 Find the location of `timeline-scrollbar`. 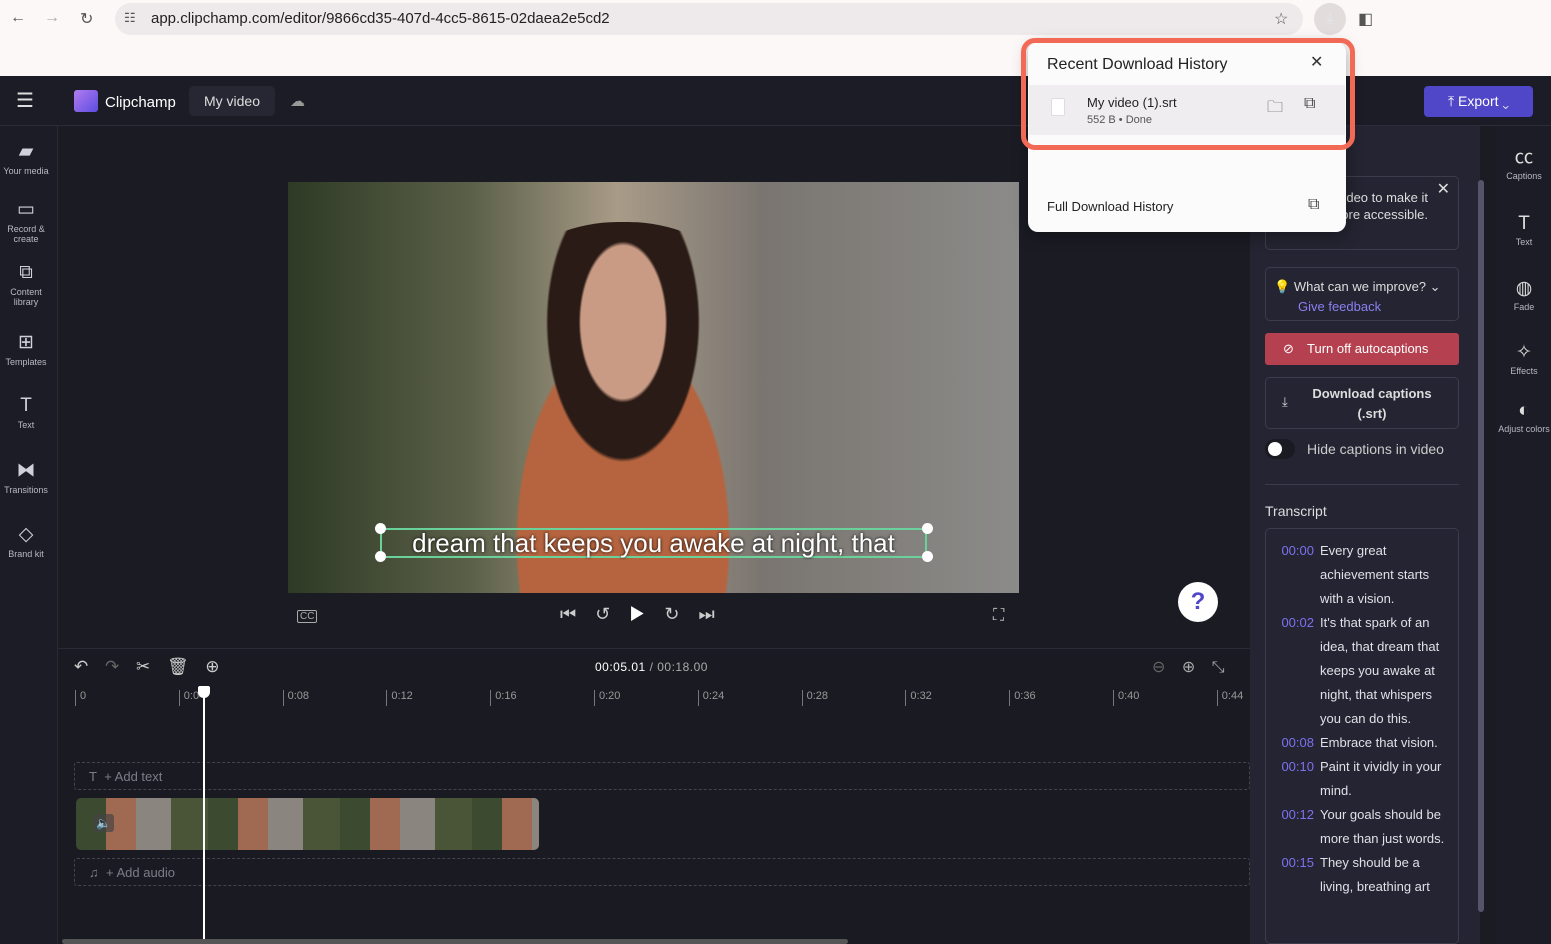

timeline-scrollbar is located at coordinates (455, 941).